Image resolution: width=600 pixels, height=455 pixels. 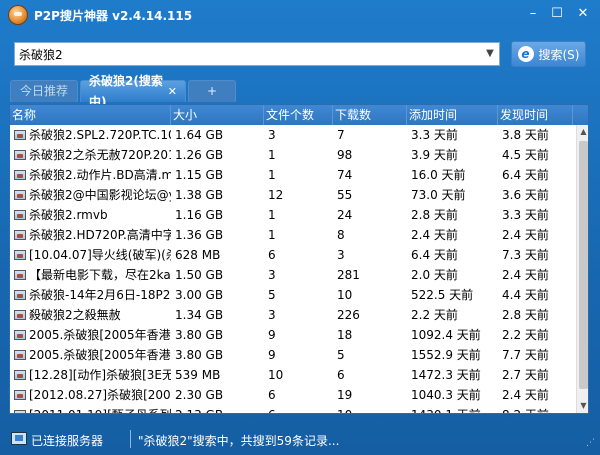 I want to click on scroll-thumb, so click(x=583, y=265).